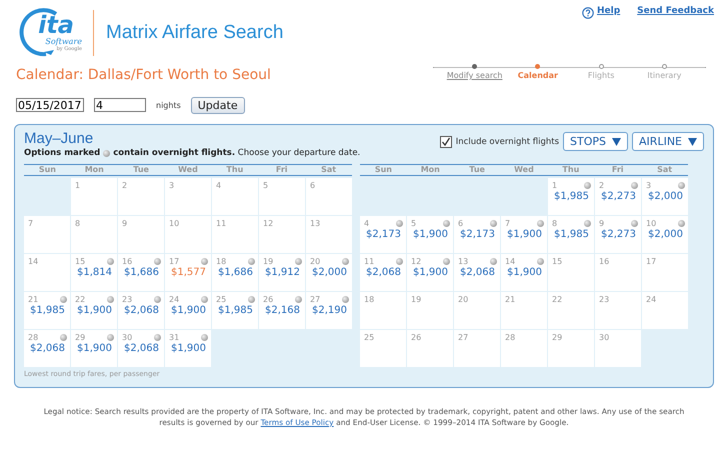 The width and height of the screenshot is (728, 450). What do you see at coordinates (268, 261) in the screenshot?
I see `day-number: 19` at bounding box center [268, 261].